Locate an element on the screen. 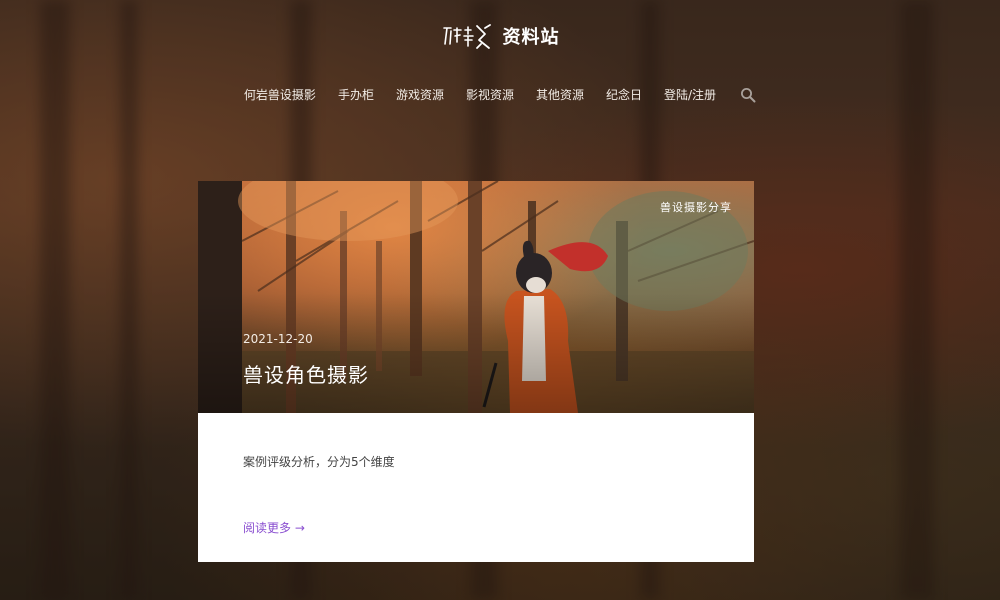 Image resolution: width=1000 pixels, height=600 pixels. main-nav: 何岩兽设摄影 手办柜 游戏资源 影视资源 其他资源 纪念日 登陆/注册 is located at coordinates (500, 94).